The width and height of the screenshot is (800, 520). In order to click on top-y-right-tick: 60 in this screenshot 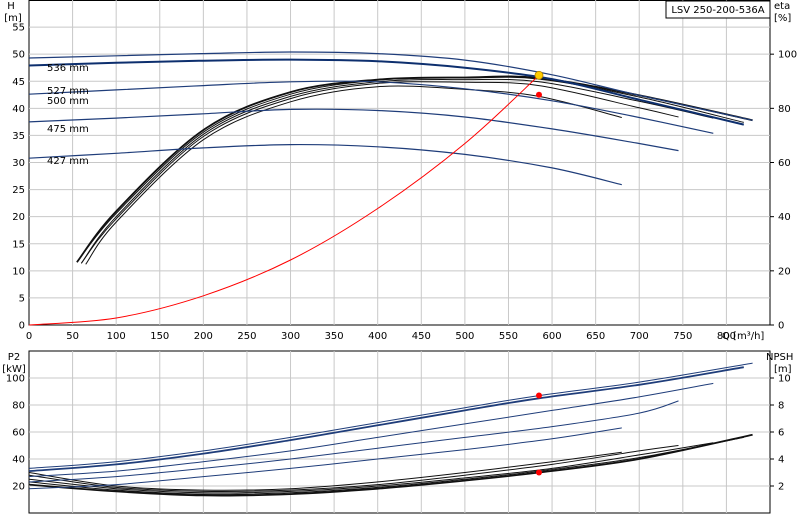, I will do `click(784, 163)`.